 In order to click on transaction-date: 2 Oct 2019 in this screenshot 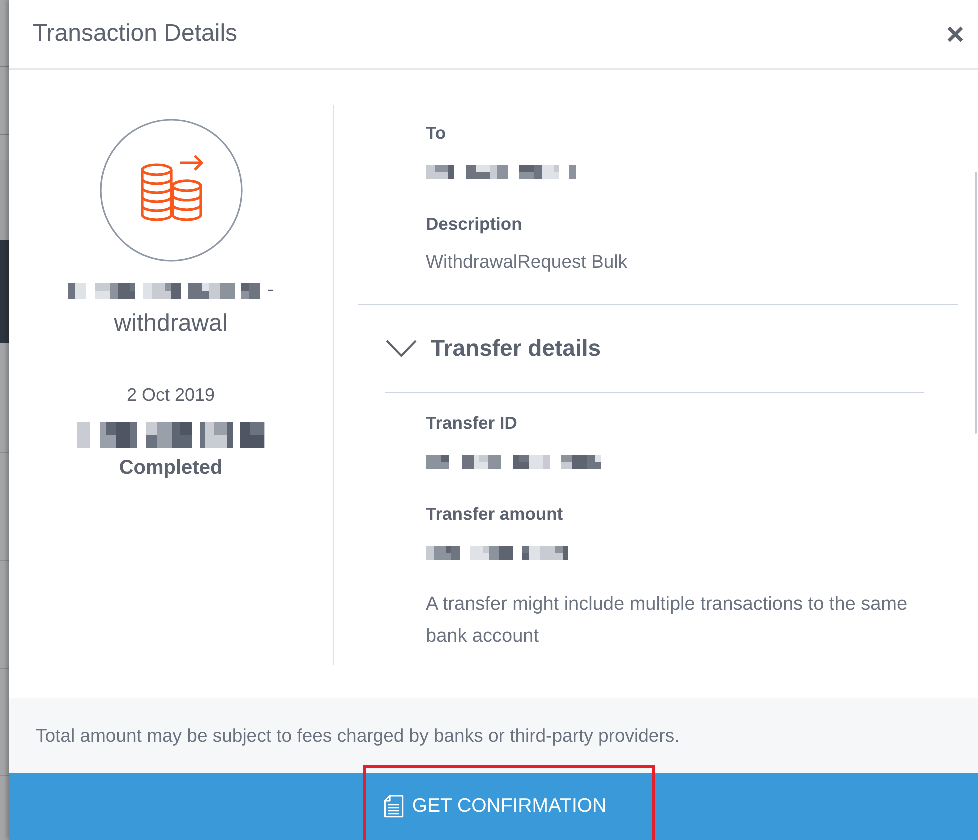, I will do `click(171, 395)`.